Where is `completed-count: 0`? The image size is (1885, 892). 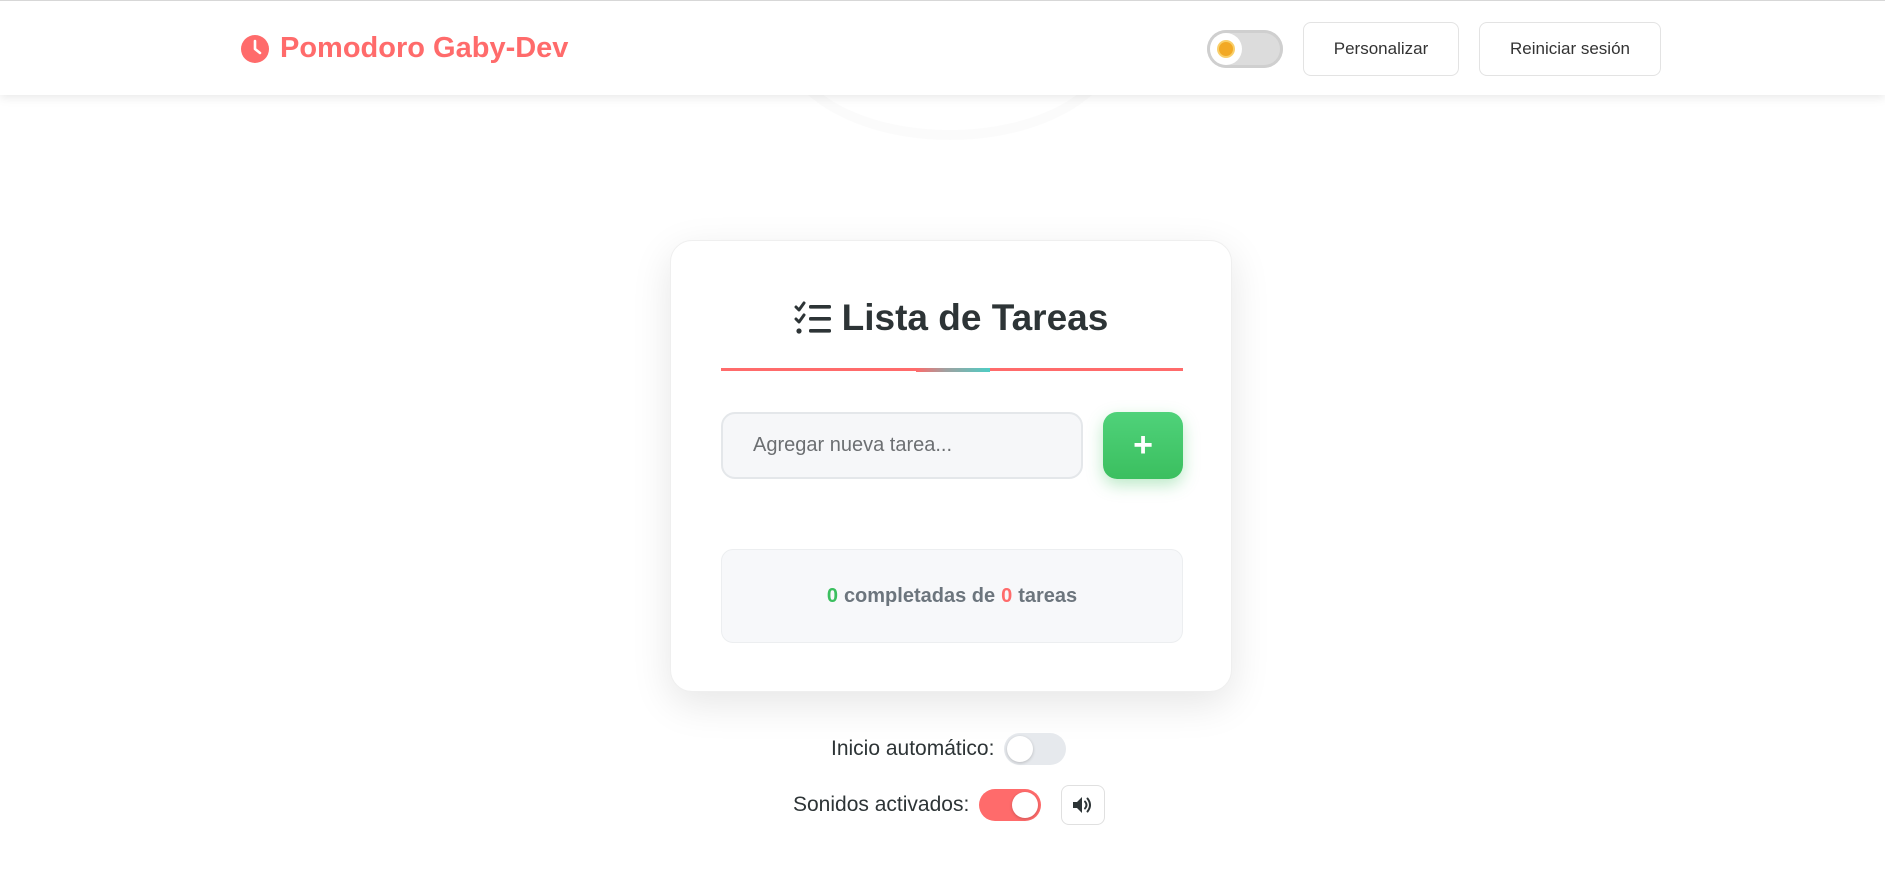
completed-count: 0 is located at coordinates (832, 595).